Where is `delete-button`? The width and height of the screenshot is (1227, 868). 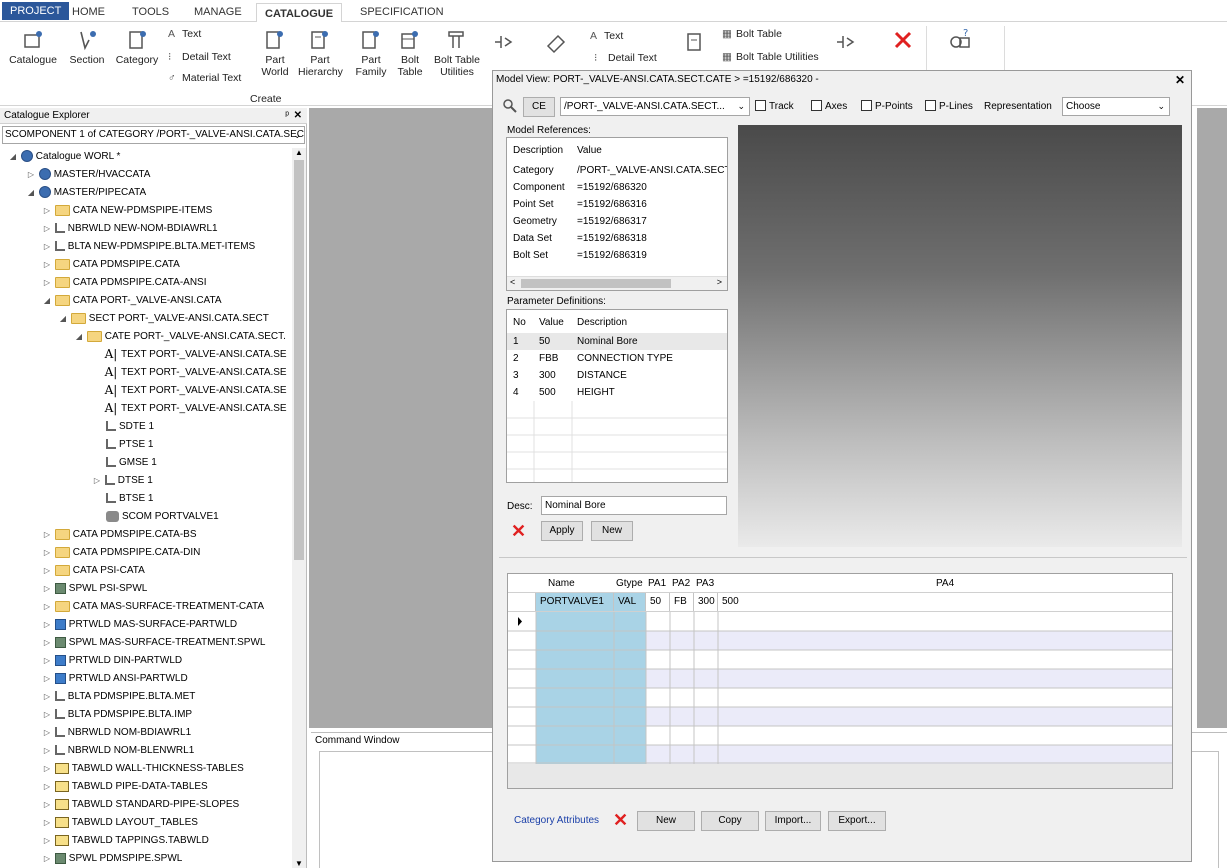 delete-button is located at coordinates (903, 41).